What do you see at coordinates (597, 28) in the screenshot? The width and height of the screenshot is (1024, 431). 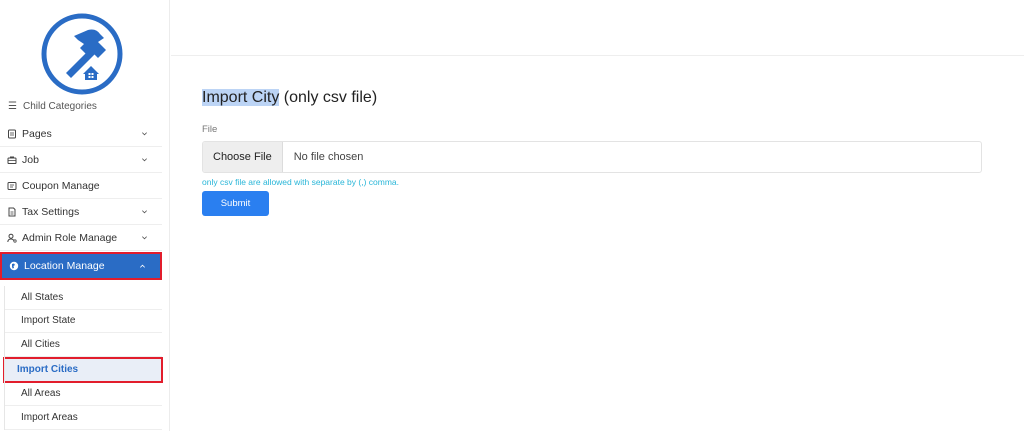 I see `top-bar` at bounding box center [597, 28].